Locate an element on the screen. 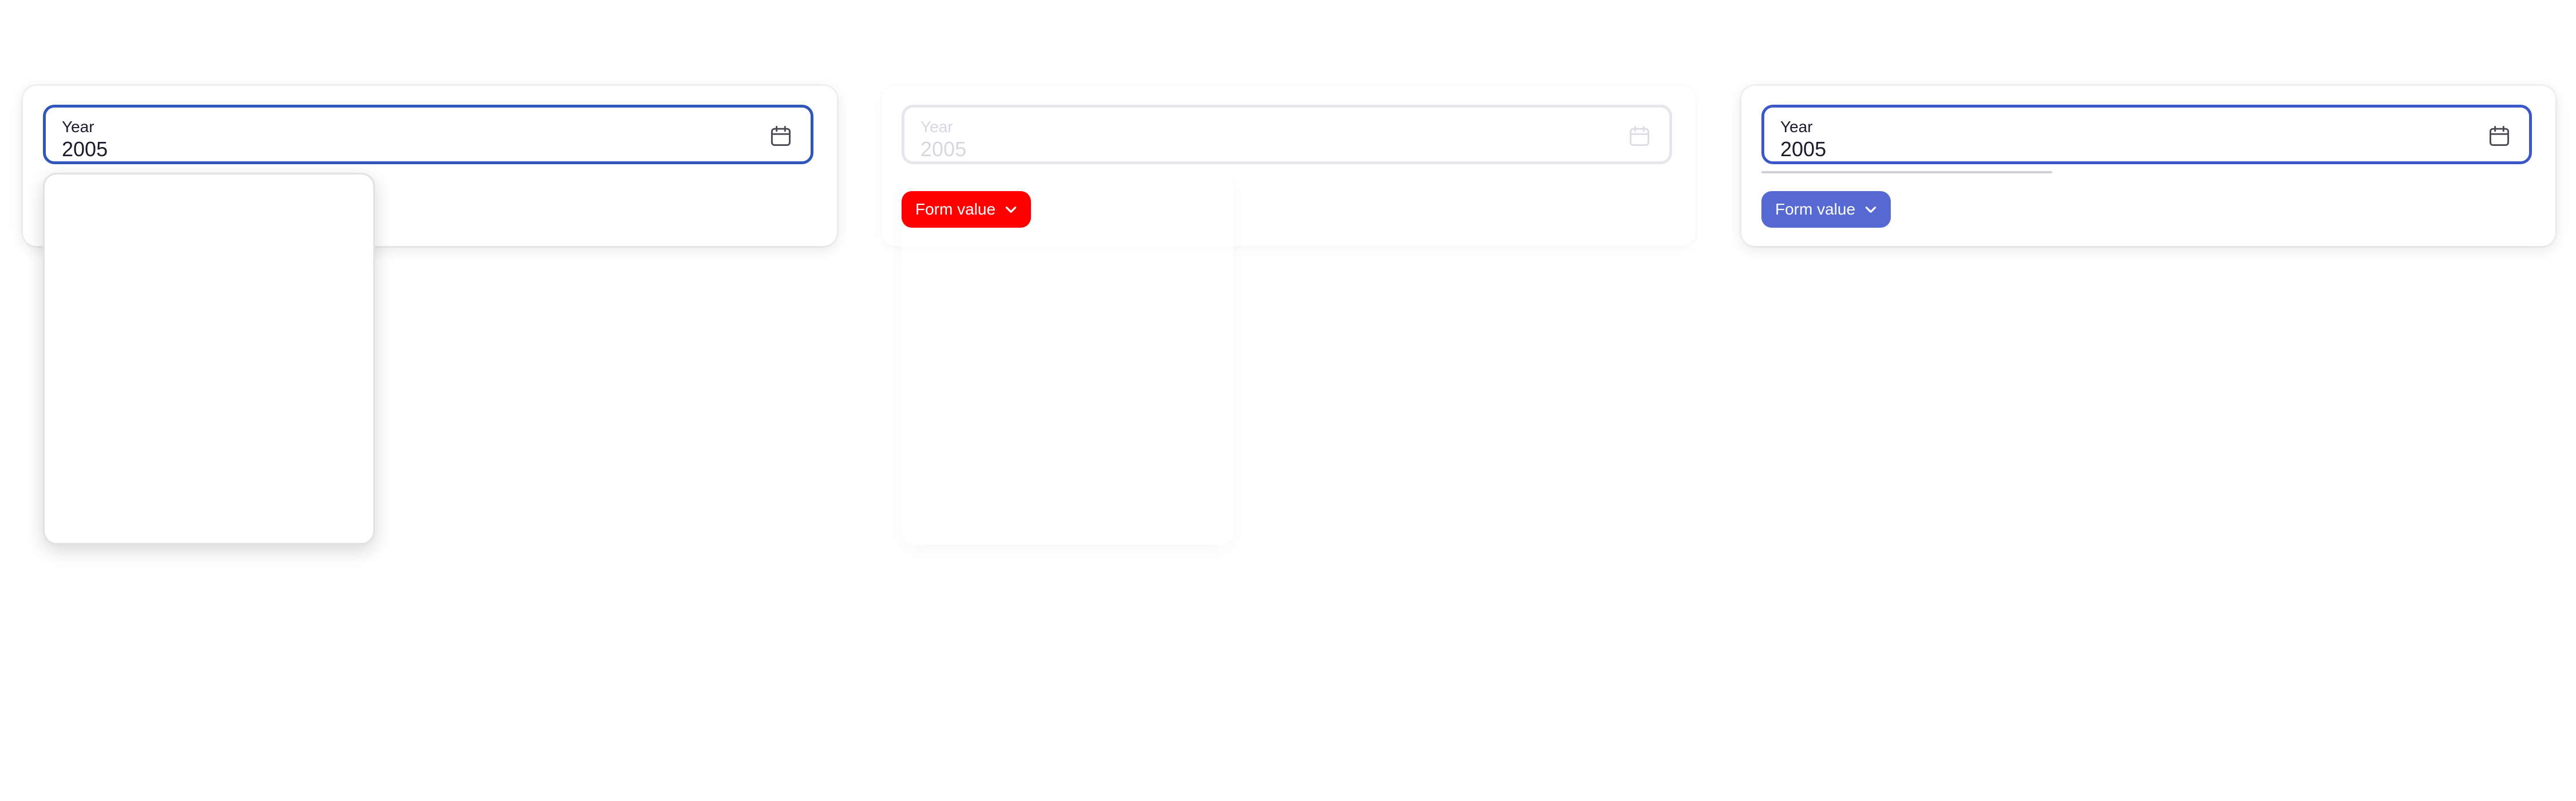 This screenshot has height=801, width=2576. form-value-button-blue: Form value is located at coordinates (1826, 210).